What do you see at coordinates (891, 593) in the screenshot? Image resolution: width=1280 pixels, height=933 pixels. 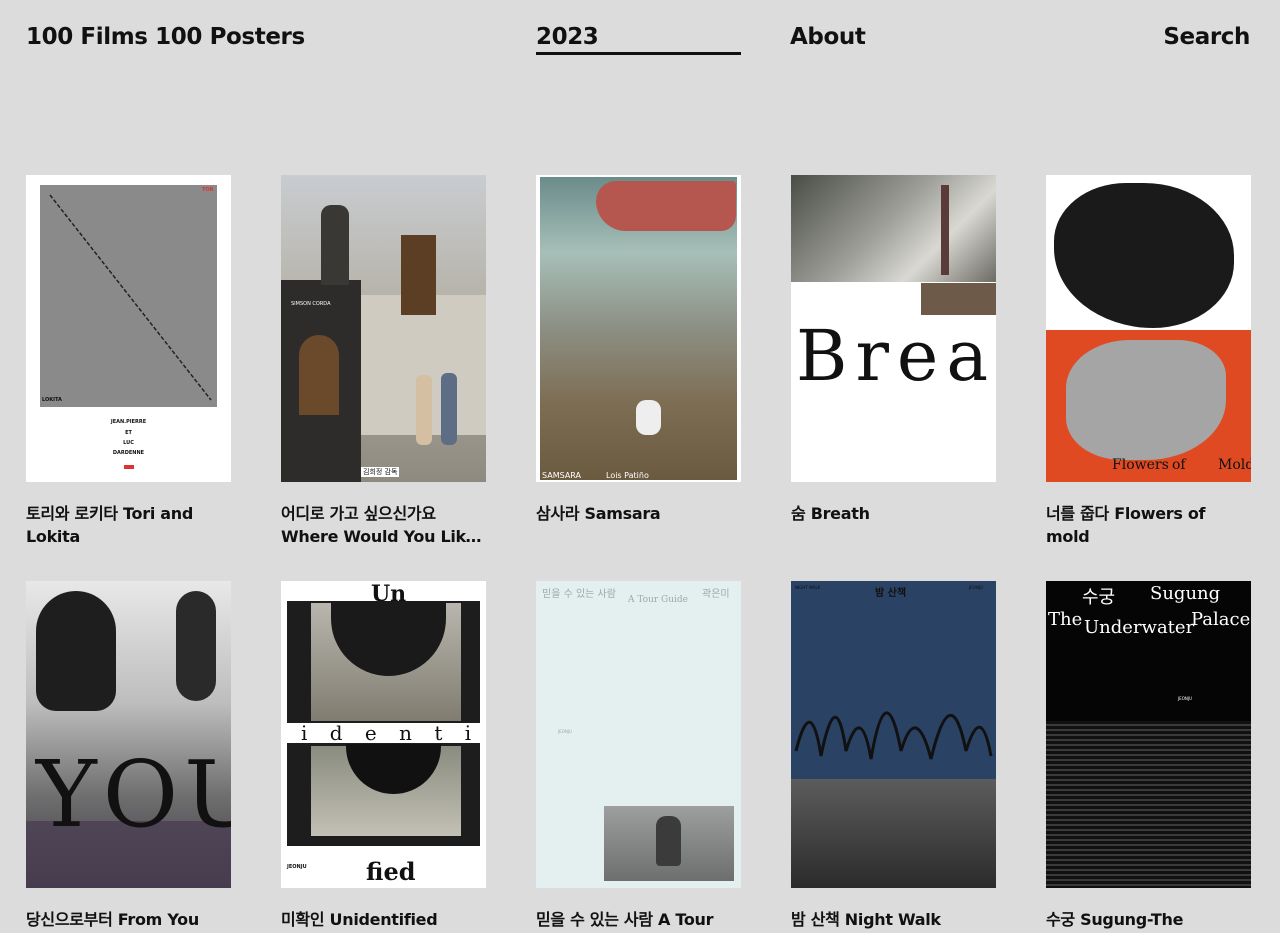 I see `poster-text: 밤 산책` at bounding box center [891, 593].